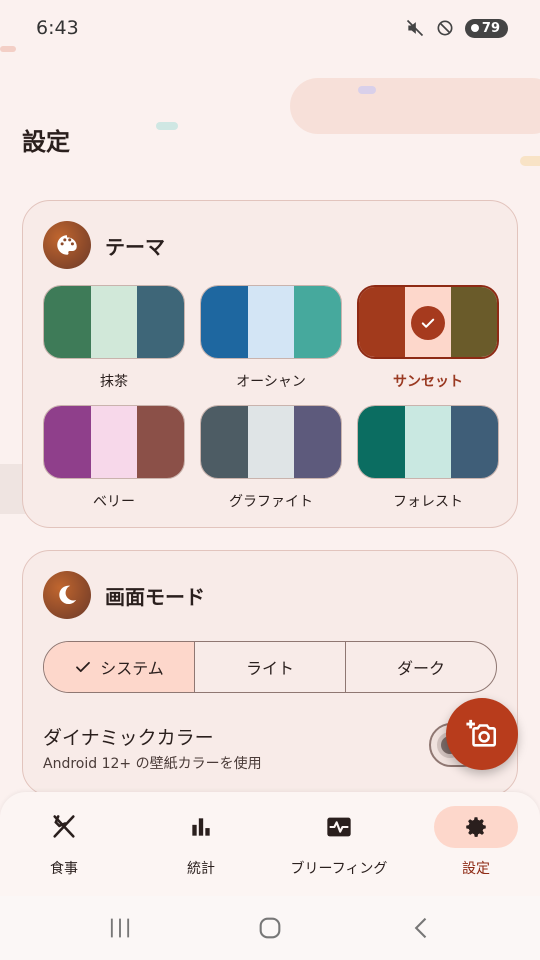 The width and height of the screenshot is (540, 960). What do you see at coordinates (428, 382) in the screenshot?
I see `theme-label: サンセット` at bounding box center [428, 382].